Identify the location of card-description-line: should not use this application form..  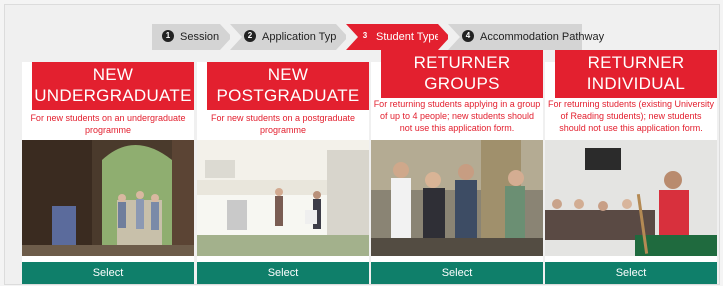
(631, 128).